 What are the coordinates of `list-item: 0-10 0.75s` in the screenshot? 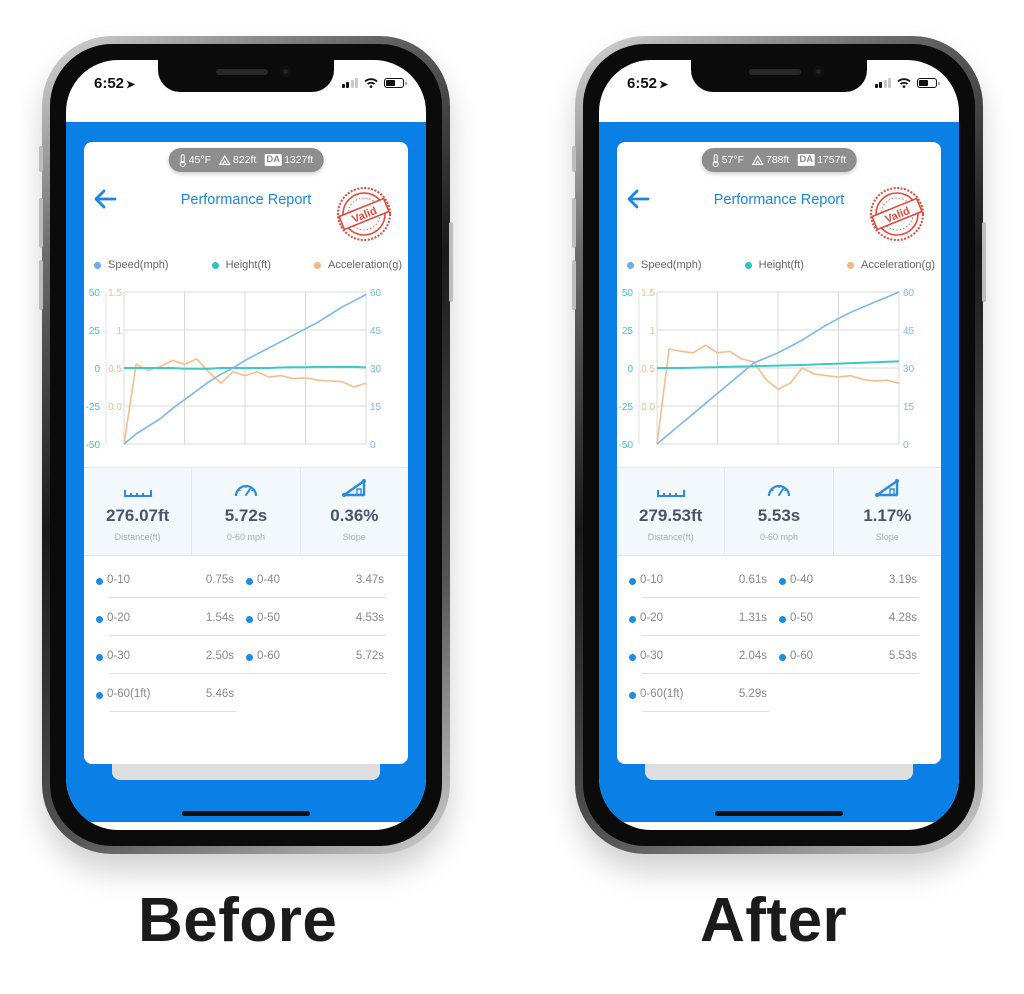 It's located at (160, 586).